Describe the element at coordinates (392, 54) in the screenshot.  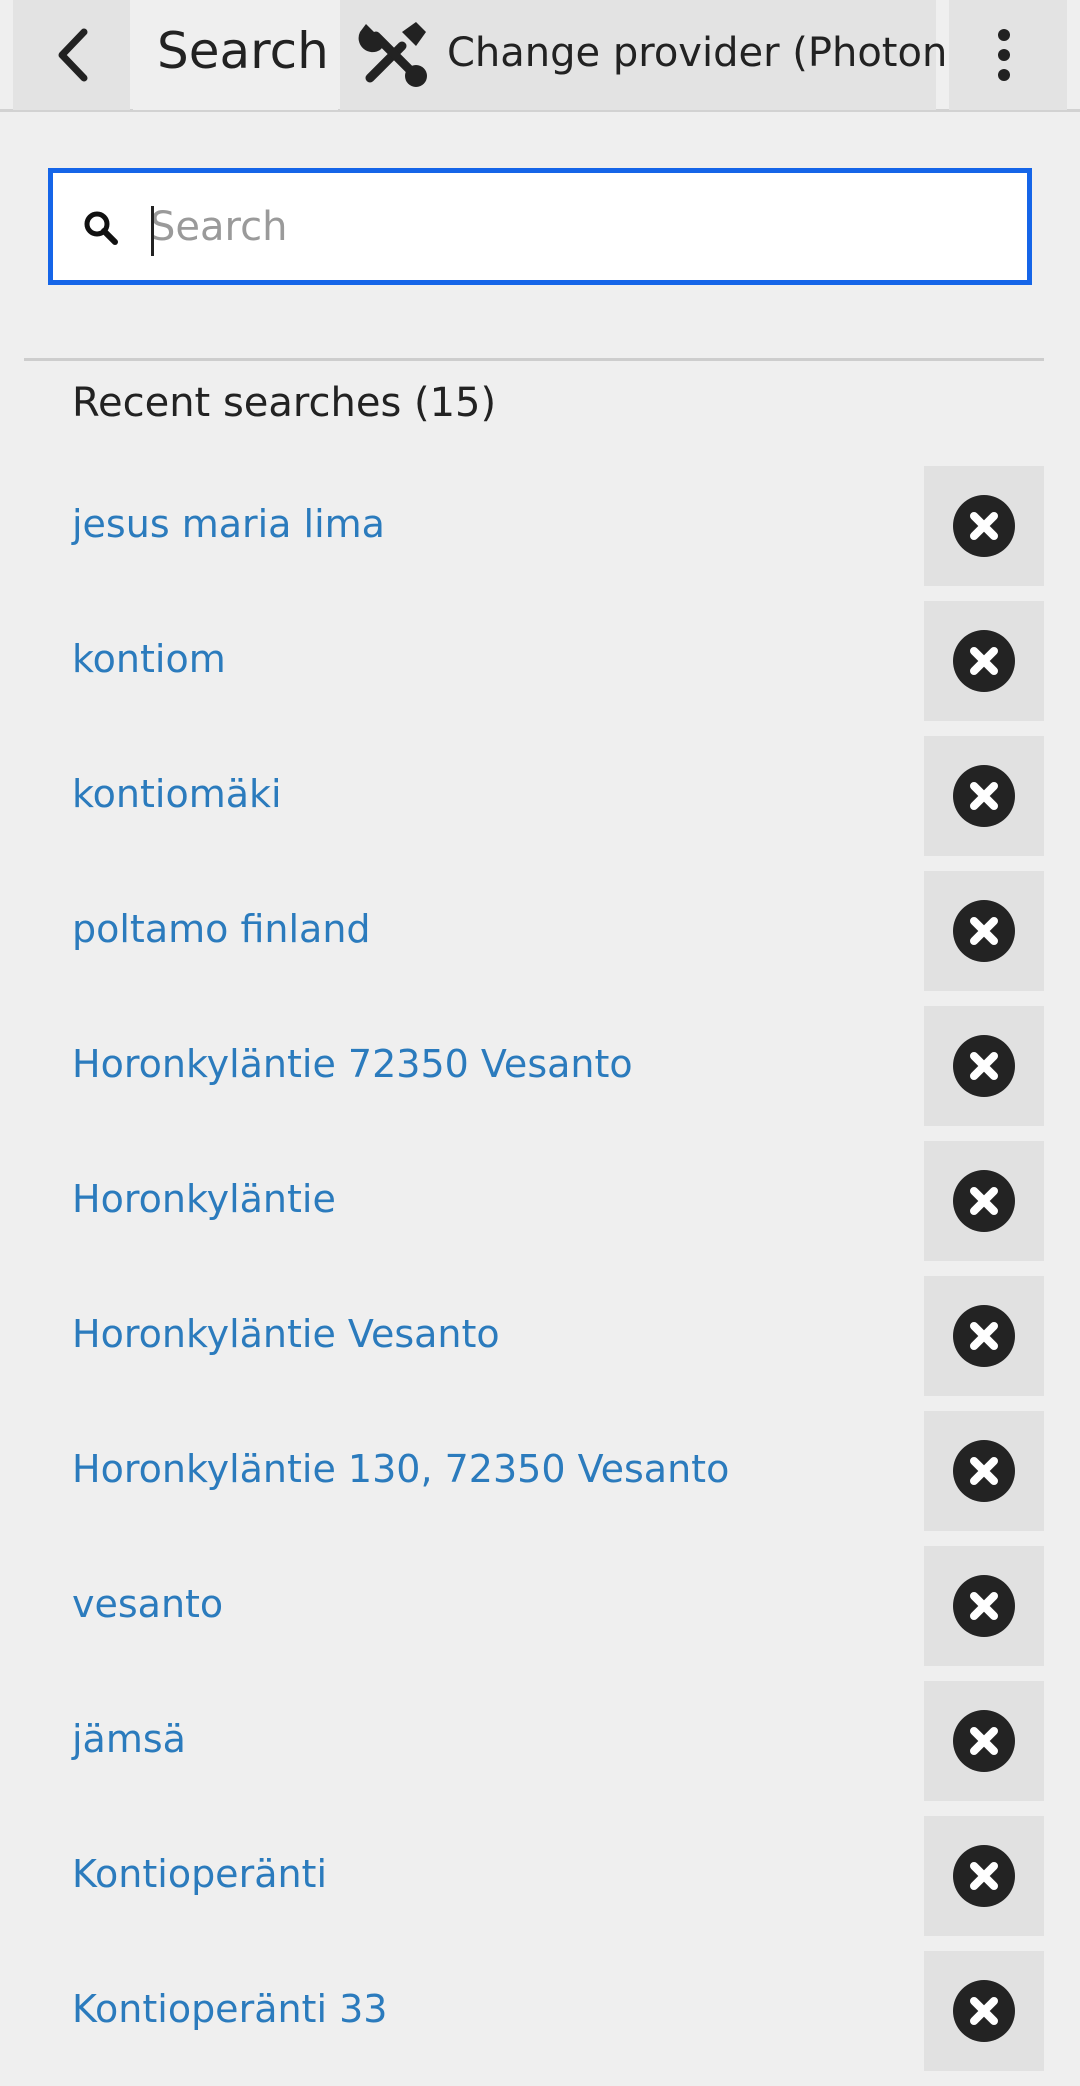
I see `tools-icon` at that location.